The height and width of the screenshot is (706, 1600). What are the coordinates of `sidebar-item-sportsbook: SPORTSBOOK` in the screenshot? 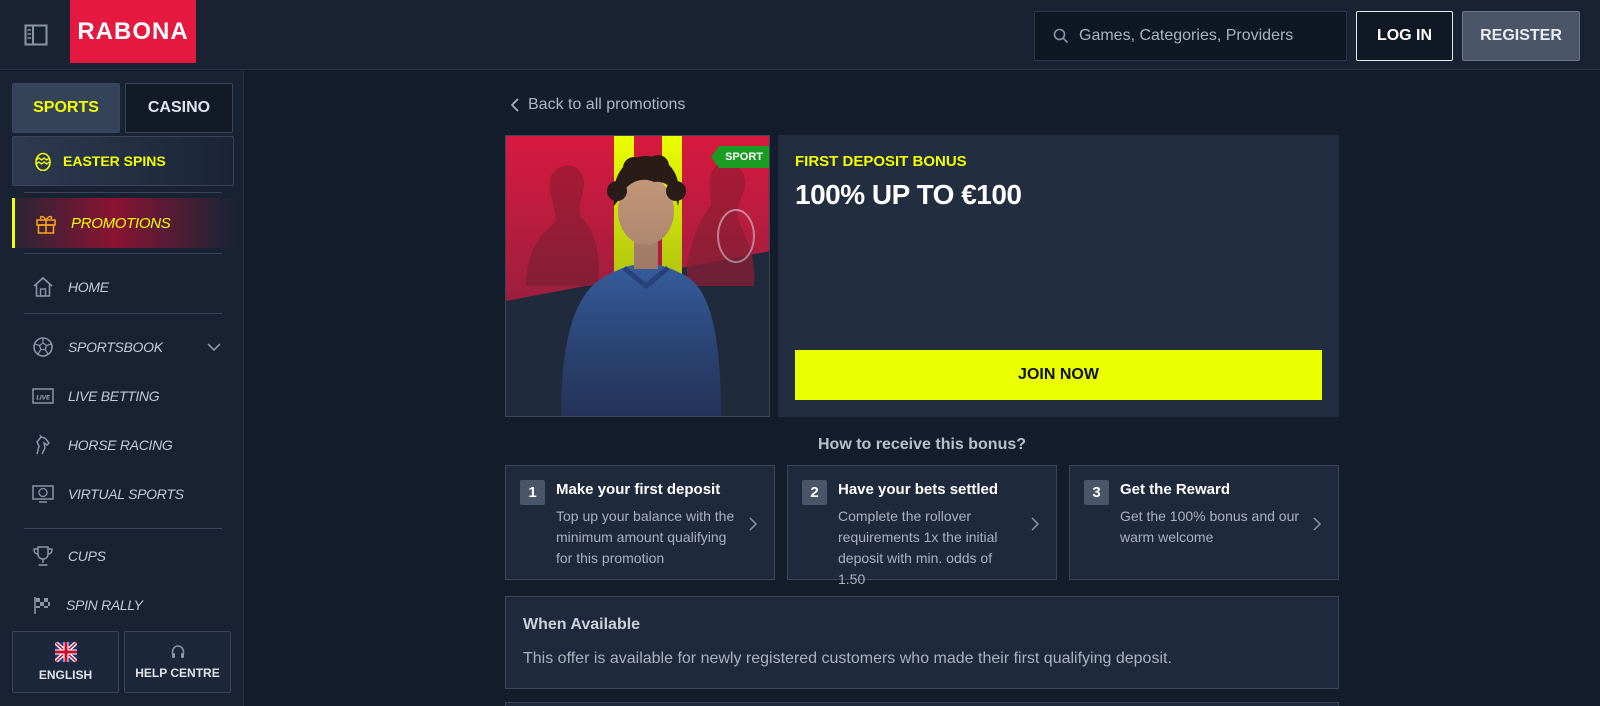 It's located at (127, 347).